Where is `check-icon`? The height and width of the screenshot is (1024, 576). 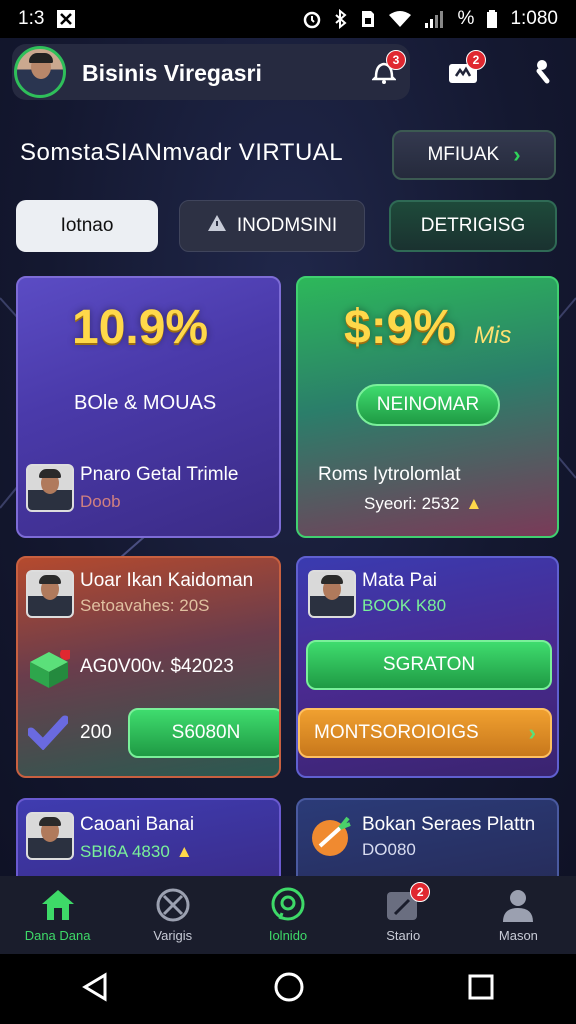 check-icon is located at coordinates (48, 734).